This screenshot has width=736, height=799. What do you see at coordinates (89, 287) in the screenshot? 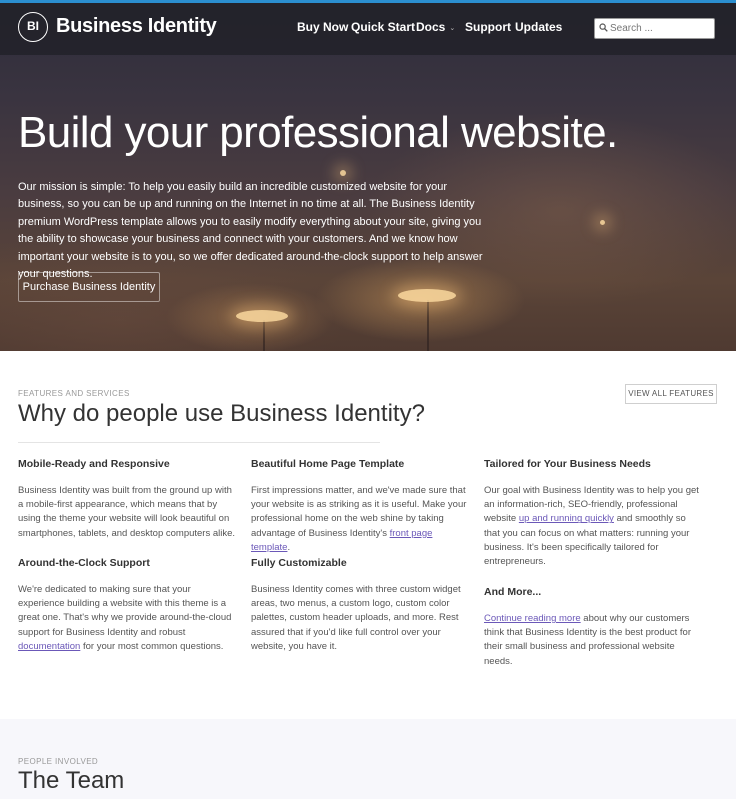
I see `purchase-button: Purchase Business Identity` at bounding box center [89, 287].